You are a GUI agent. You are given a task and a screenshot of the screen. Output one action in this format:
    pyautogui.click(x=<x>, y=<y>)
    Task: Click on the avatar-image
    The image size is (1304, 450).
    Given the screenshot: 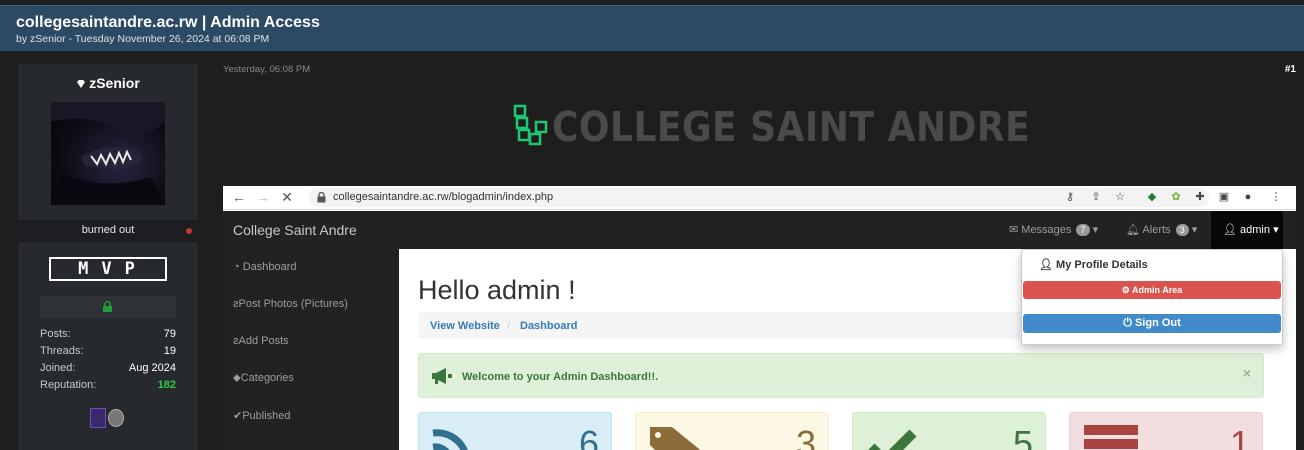 What is the action you would take?
    pyautogui.click(x=108, y=153)
    